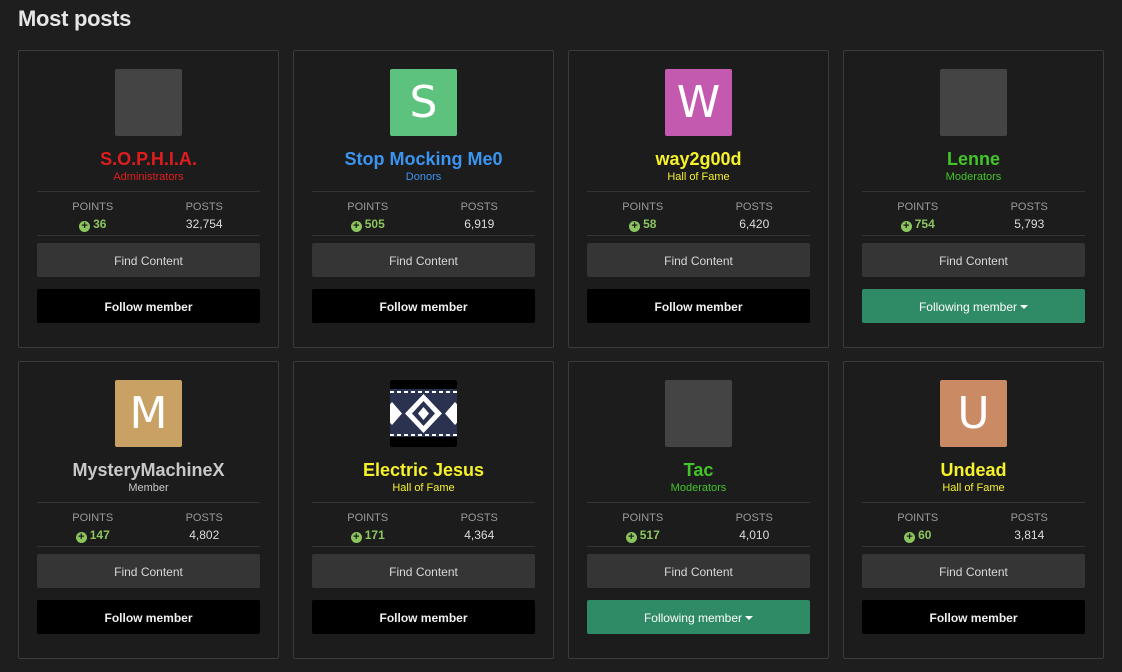 Image resolution: width=1122 pixels, height=672 pixels. Describe the element at coordinates (698, 159) in the screenshot. I see `member-name: way2g00d` at that location.